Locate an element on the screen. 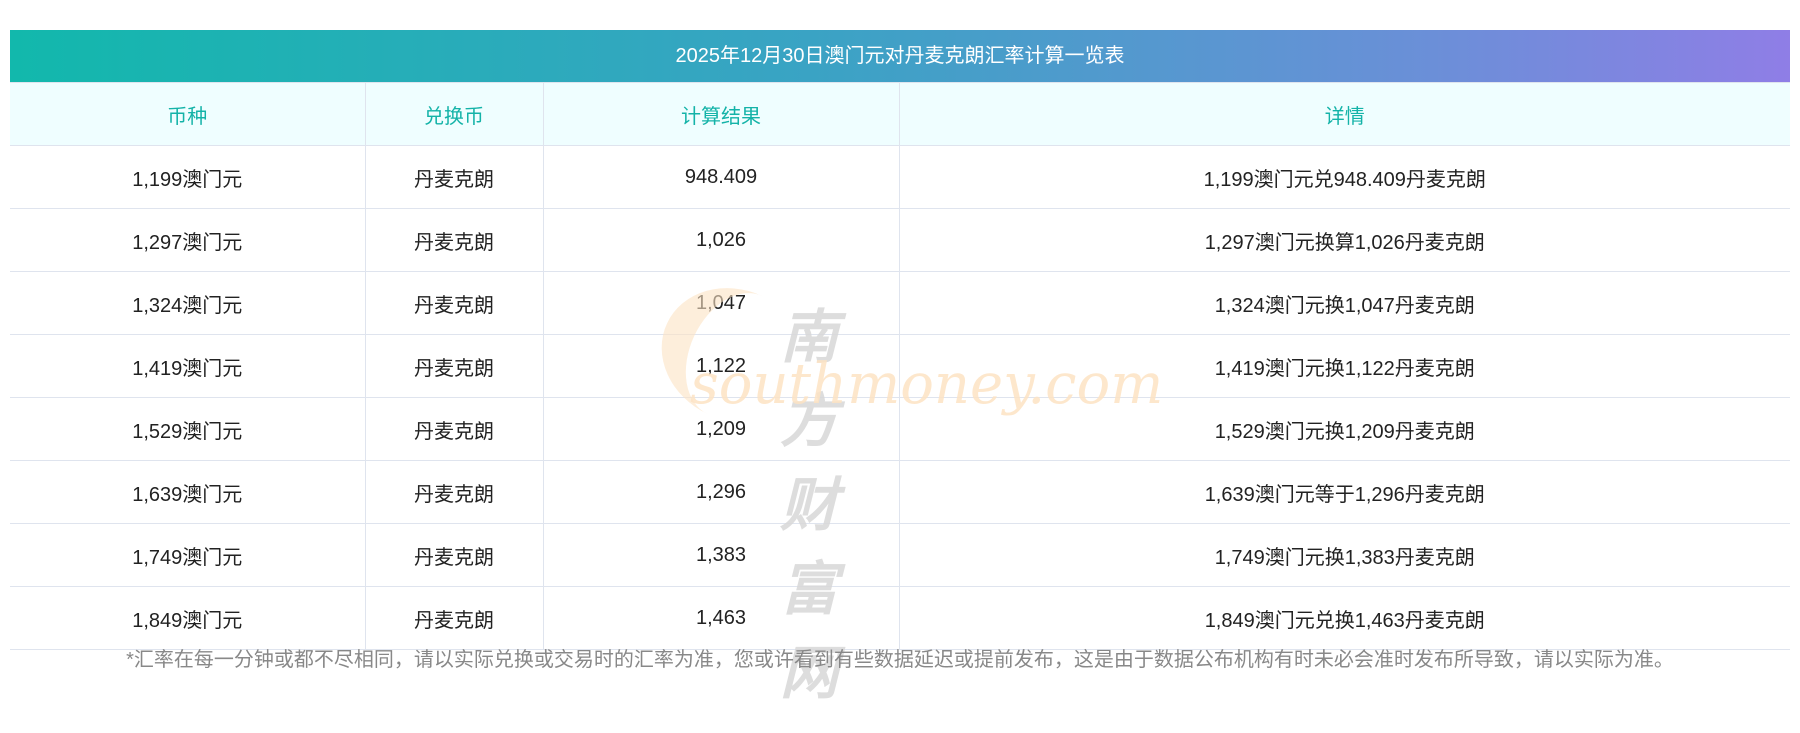  cell-details: 1,639澳门元等于1,296丹麦克朗 is located at coordinates (1344, 492).